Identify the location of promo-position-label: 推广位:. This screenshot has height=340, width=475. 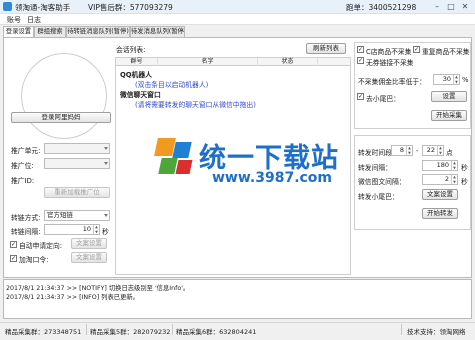
(22, 166).